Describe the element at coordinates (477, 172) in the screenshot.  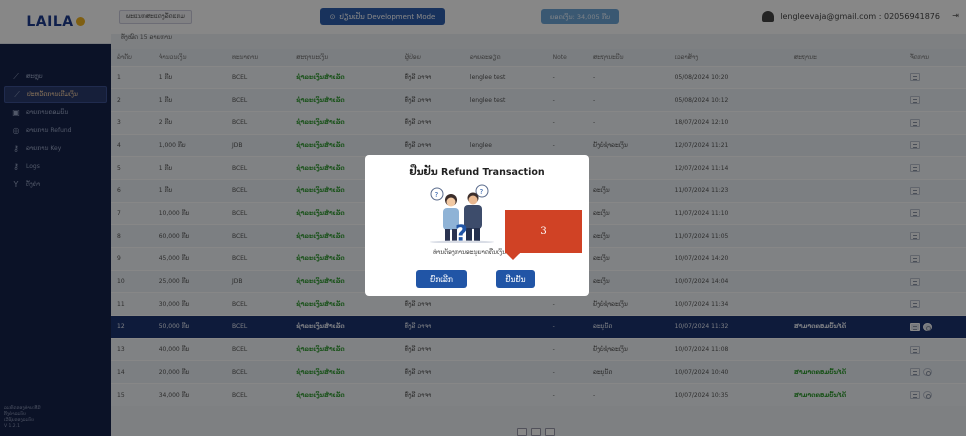
I see `dialog-title: ຢືນຢັນ Refund Transaction` at that location.